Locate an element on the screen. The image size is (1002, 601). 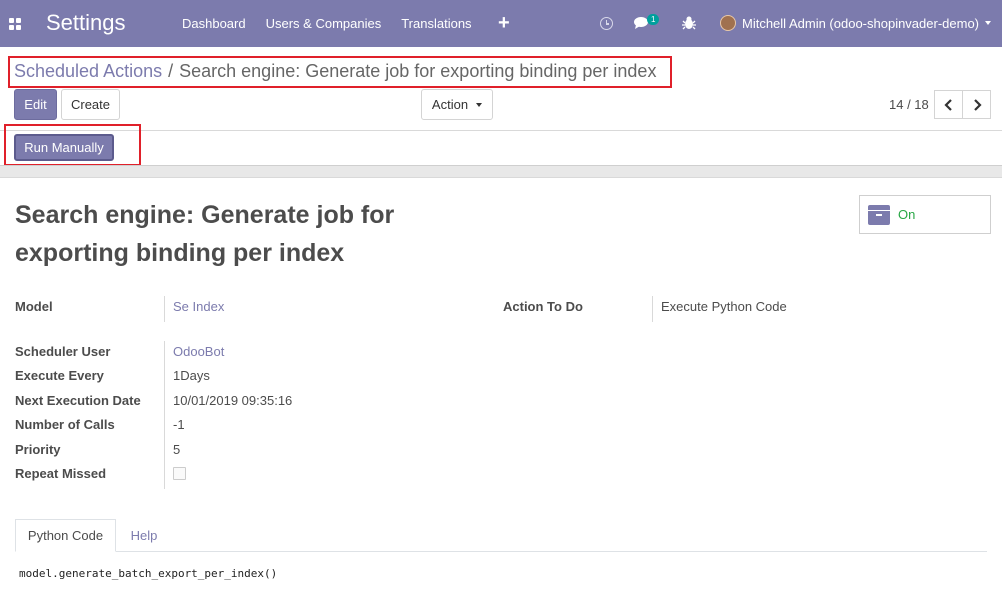
execute-every-value: 1Days is located at coordinates (191, 375).